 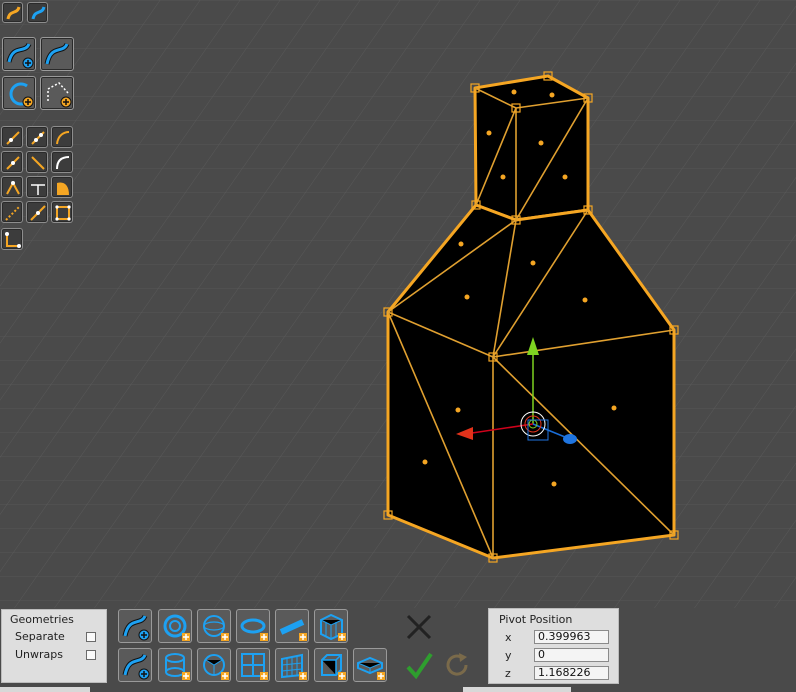 I want to click on geosphere-icon, so click(x=216, y=667).